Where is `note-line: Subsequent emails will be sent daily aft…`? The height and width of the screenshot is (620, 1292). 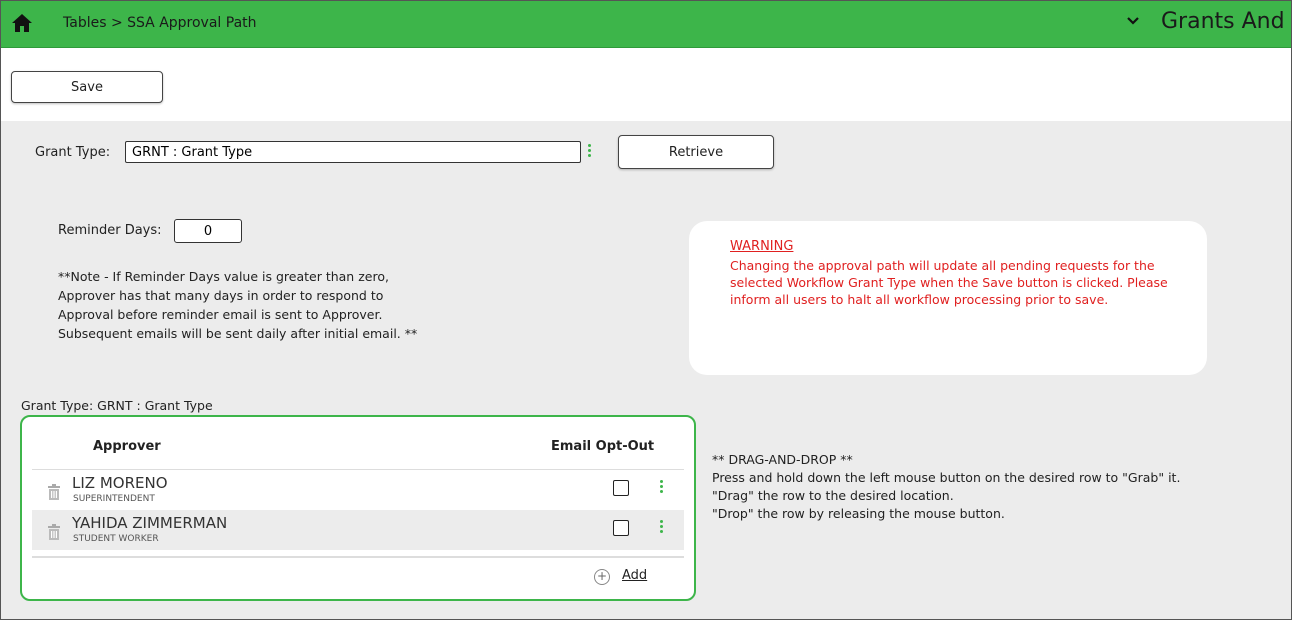 note-line: Subsequent emails will be sent daily aft… is located at coordinates (238, 333).